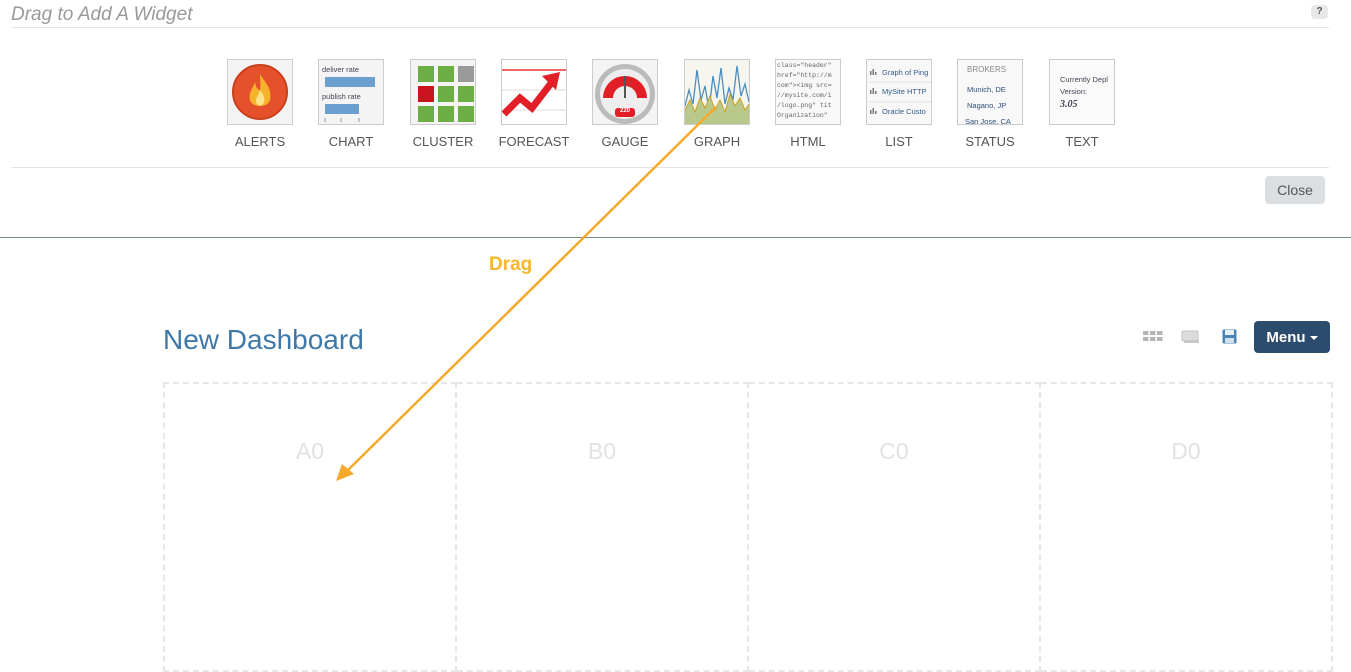 This screenshot has width=1351, height=672. What do you see at coordinates (603, 527) in the screenshot?
I see `dashboard-column-b0: B0` at bounding box center [603, 527].